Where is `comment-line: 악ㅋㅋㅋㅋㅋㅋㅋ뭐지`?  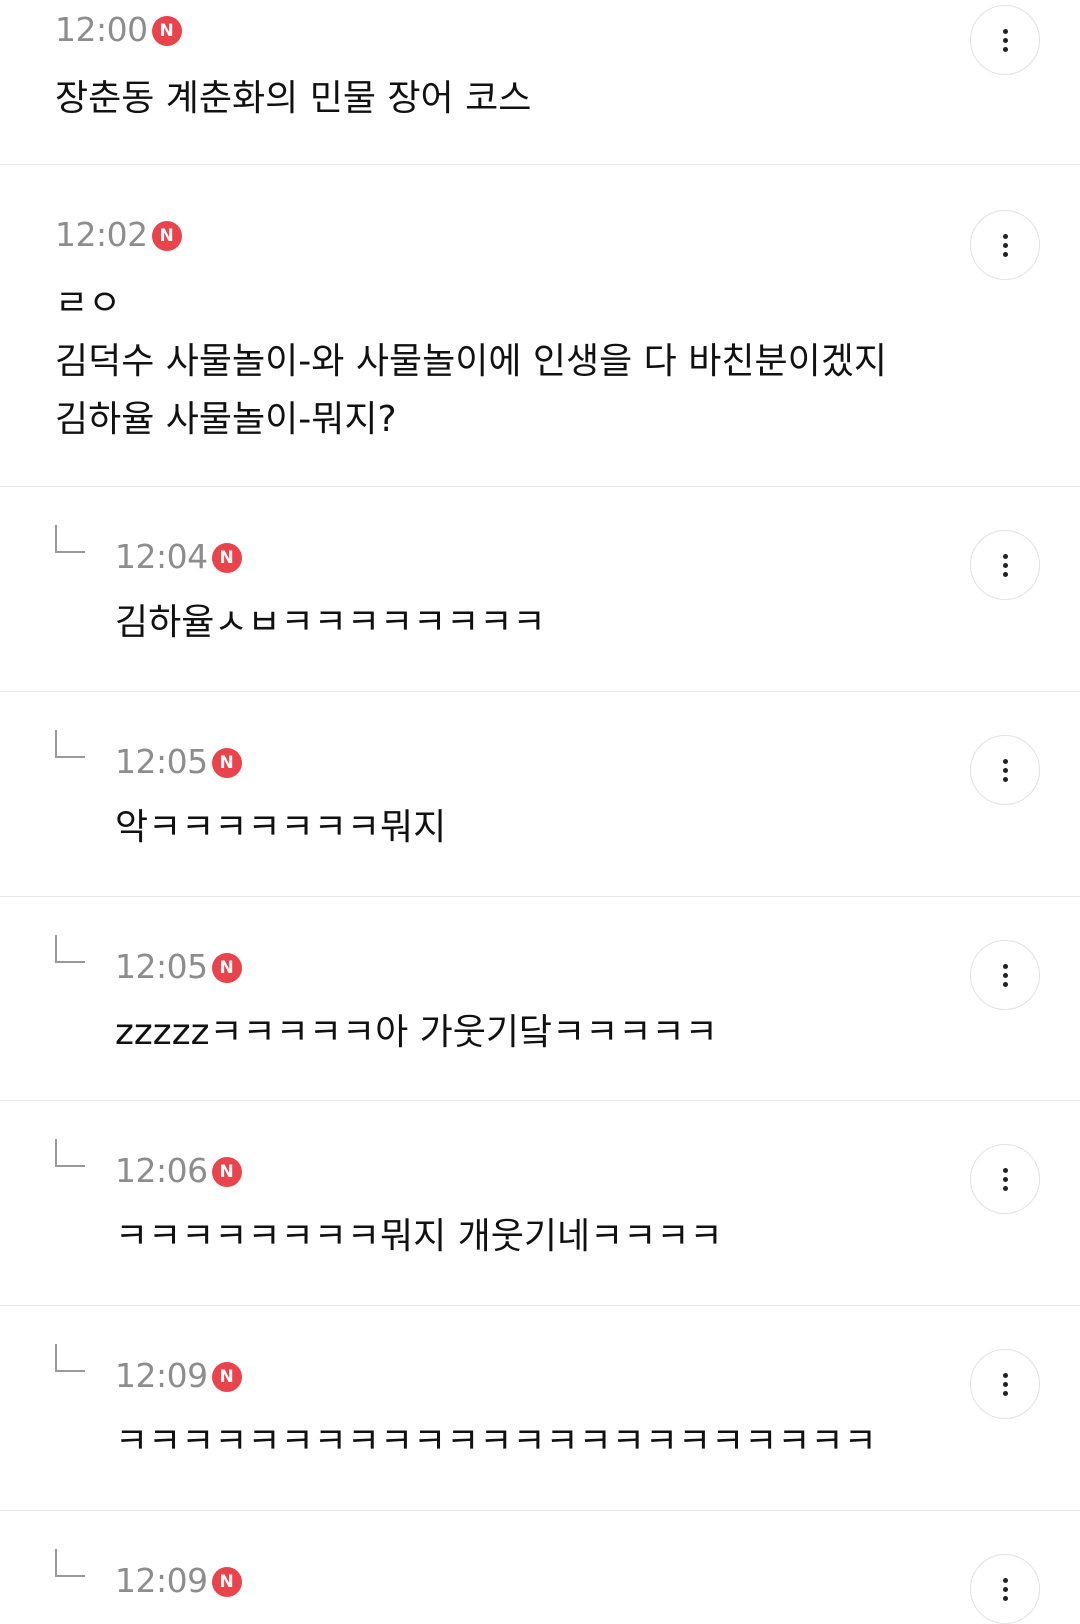
comment-line: 악ㅋㅋㅋㅋㅋㅋㅋ뭐지 is located at coordinates (281, 827).